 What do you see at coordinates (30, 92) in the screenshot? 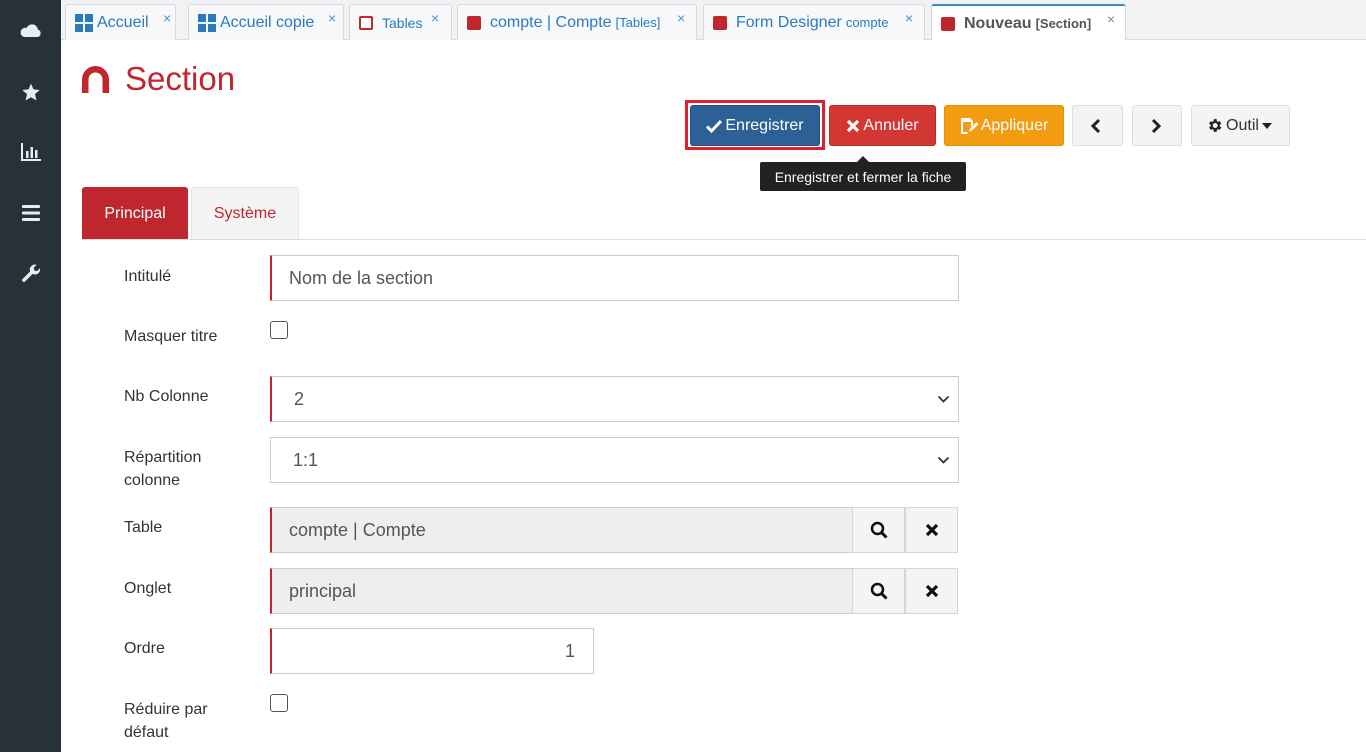
I see `star-icon` at bounding box center [30, 92].